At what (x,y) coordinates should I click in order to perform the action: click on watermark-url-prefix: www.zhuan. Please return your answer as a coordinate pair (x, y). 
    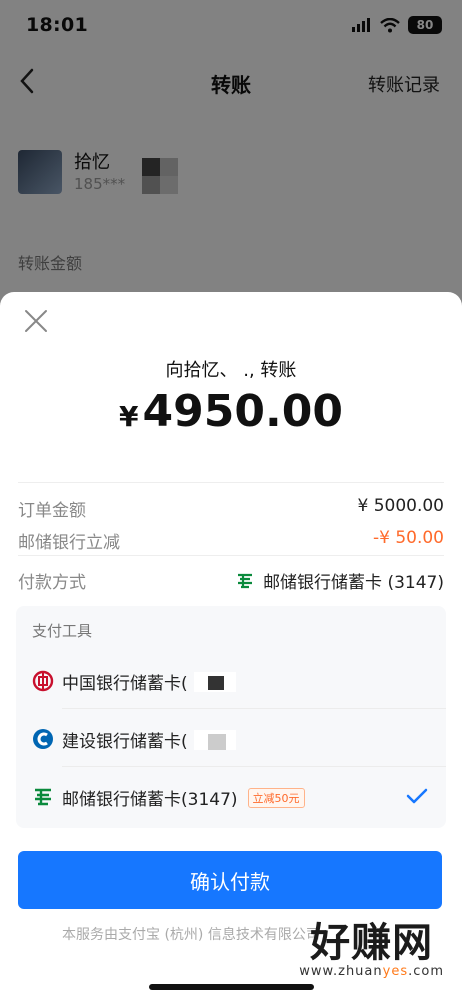
    Looking at the image, I should click on (341, 971).